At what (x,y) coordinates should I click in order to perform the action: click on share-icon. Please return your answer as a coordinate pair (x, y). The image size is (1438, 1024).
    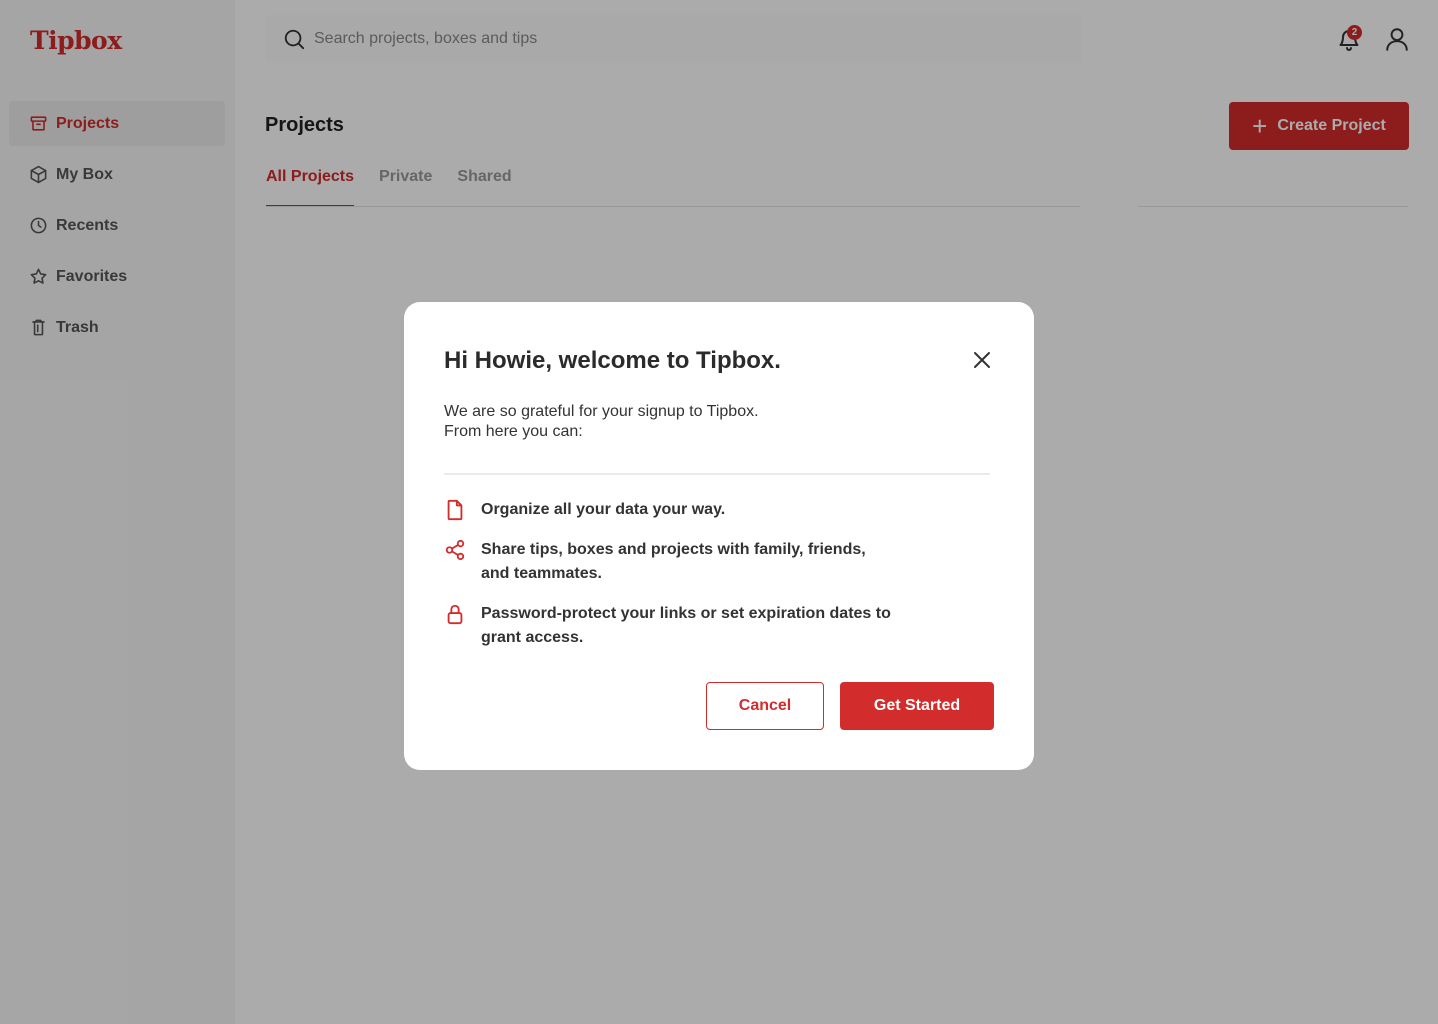
    Looking at the image, I should click on (455, 550).